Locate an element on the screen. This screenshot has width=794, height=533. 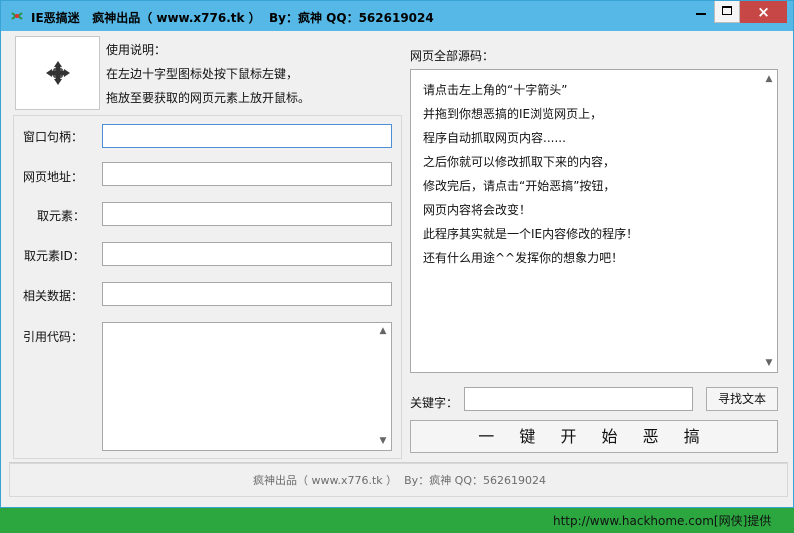
get-element-label: 取元素： is located at coordinates (61, 216).